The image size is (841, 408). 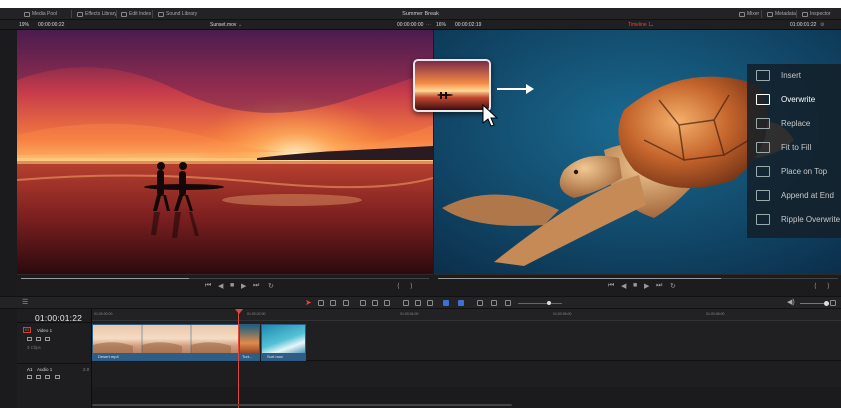 I want to click on settings-icon: ⚙, so click(x=822, y=25).